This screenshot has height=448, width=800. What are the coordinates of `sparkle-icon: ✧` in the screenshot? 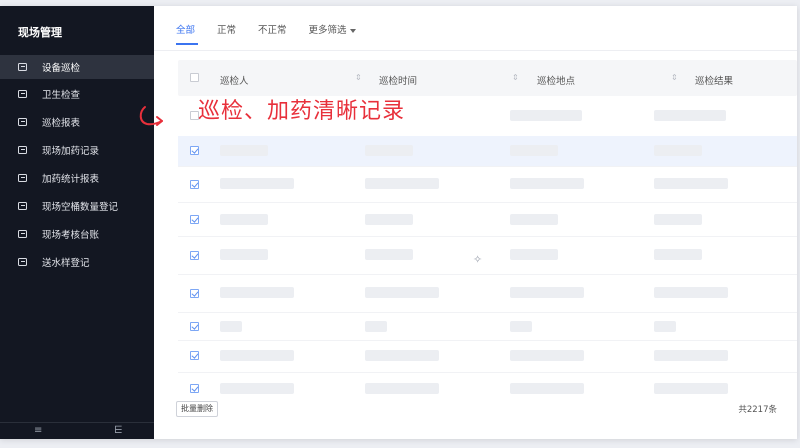 It's located at (478, 259).